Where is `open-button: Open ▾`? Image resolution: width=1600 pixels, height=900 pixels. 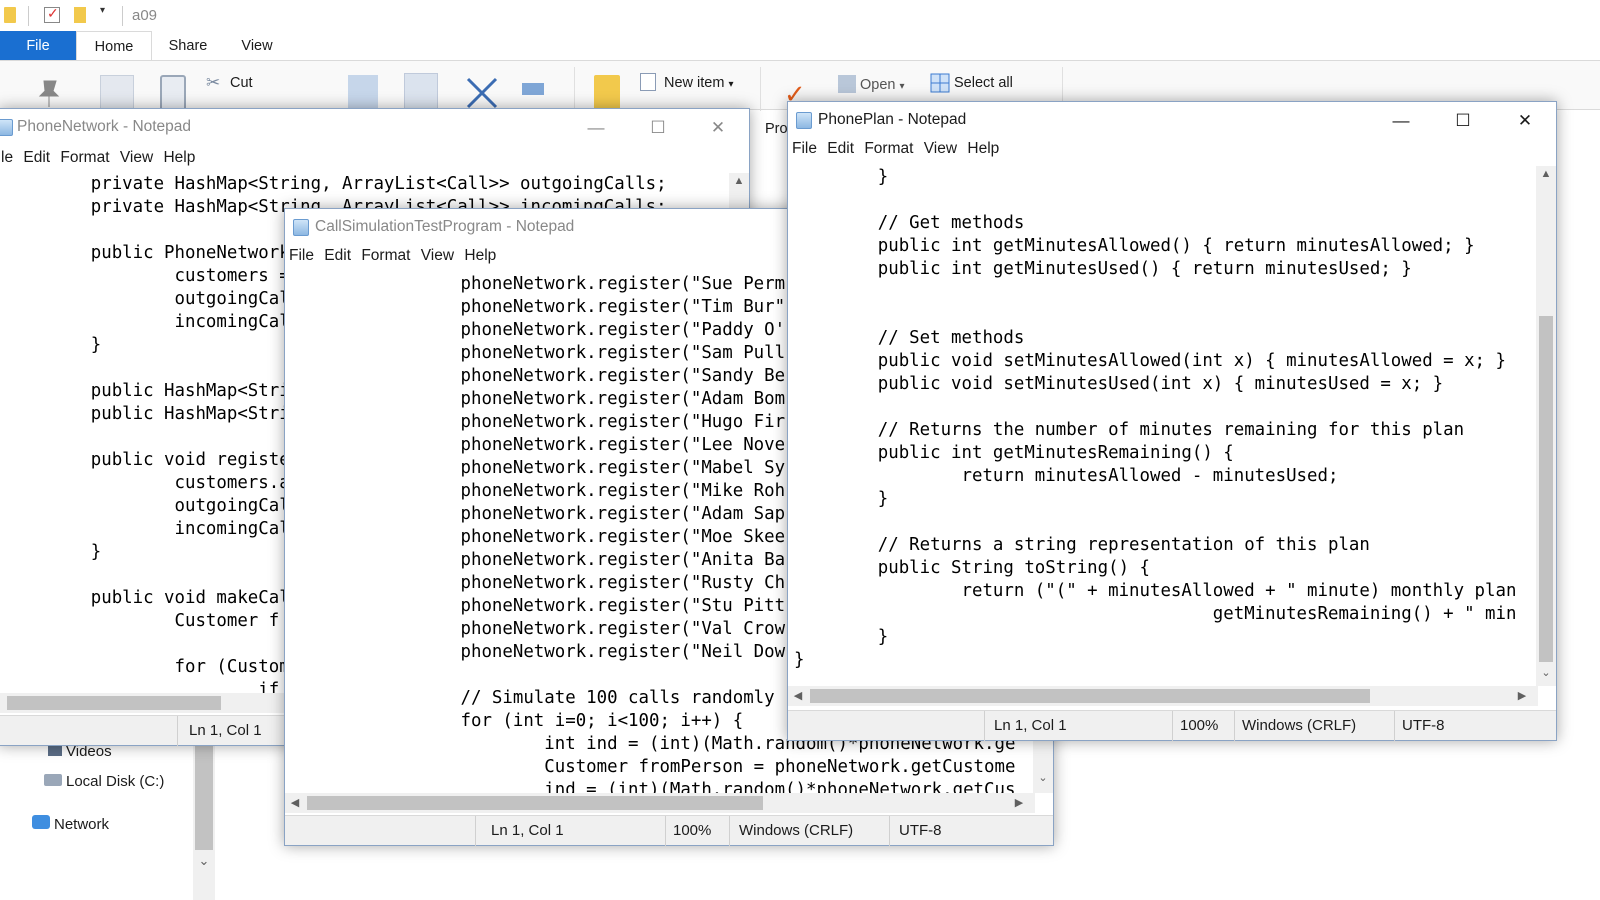
open-button: Open ▾ is located at coordinates (882, 85).